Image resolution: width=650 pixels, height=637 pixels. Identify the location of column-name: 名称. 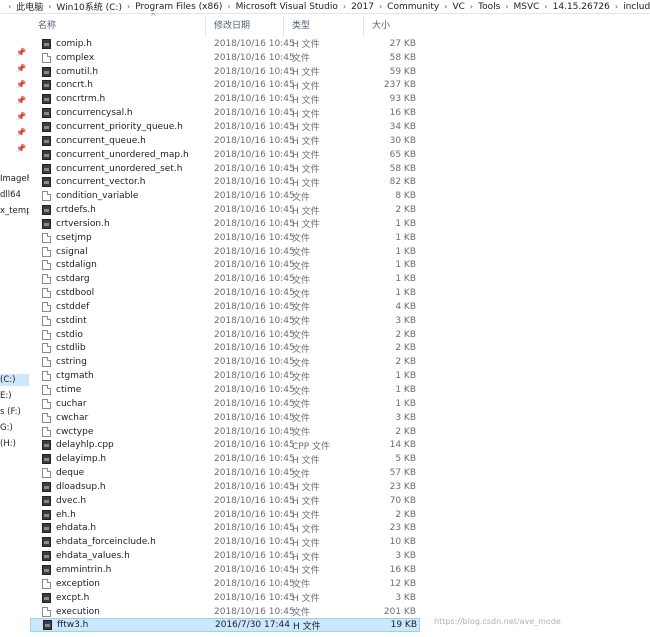
(118, 26).